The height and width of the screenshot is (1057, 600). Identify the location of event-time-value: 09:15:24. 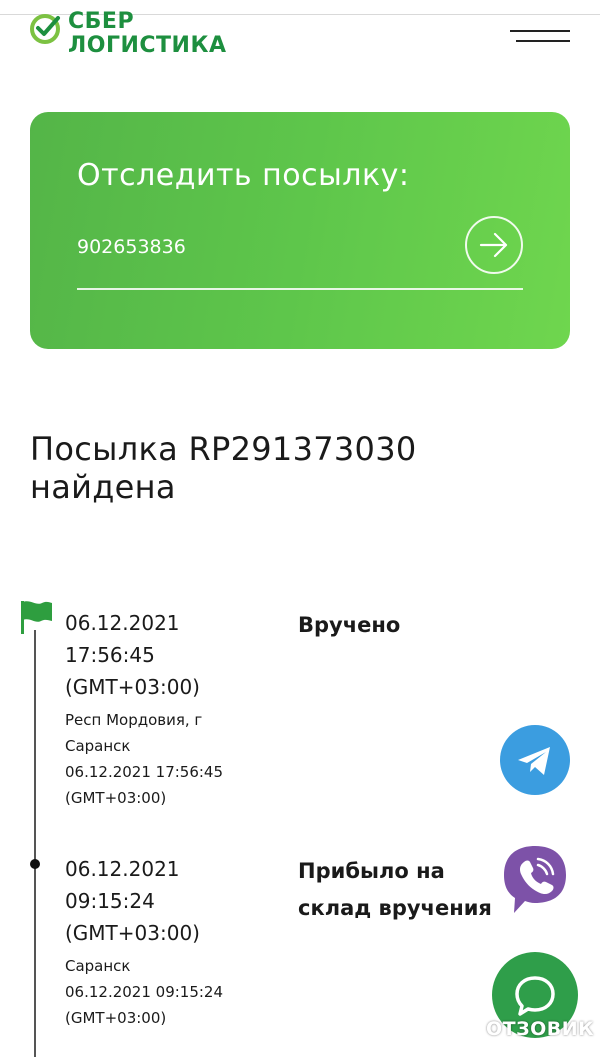
(110, 901).